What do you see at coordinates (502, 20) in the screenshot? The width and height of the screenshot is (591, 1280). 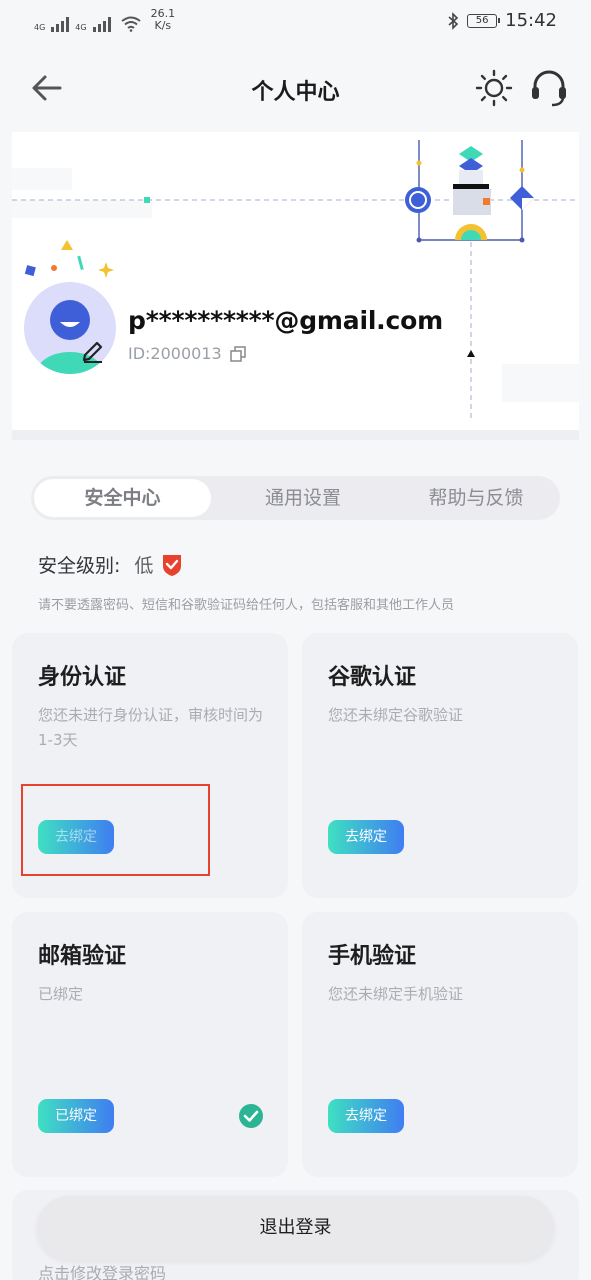 I see `status-right: 56 15:42` at bounding box center [502, 20].